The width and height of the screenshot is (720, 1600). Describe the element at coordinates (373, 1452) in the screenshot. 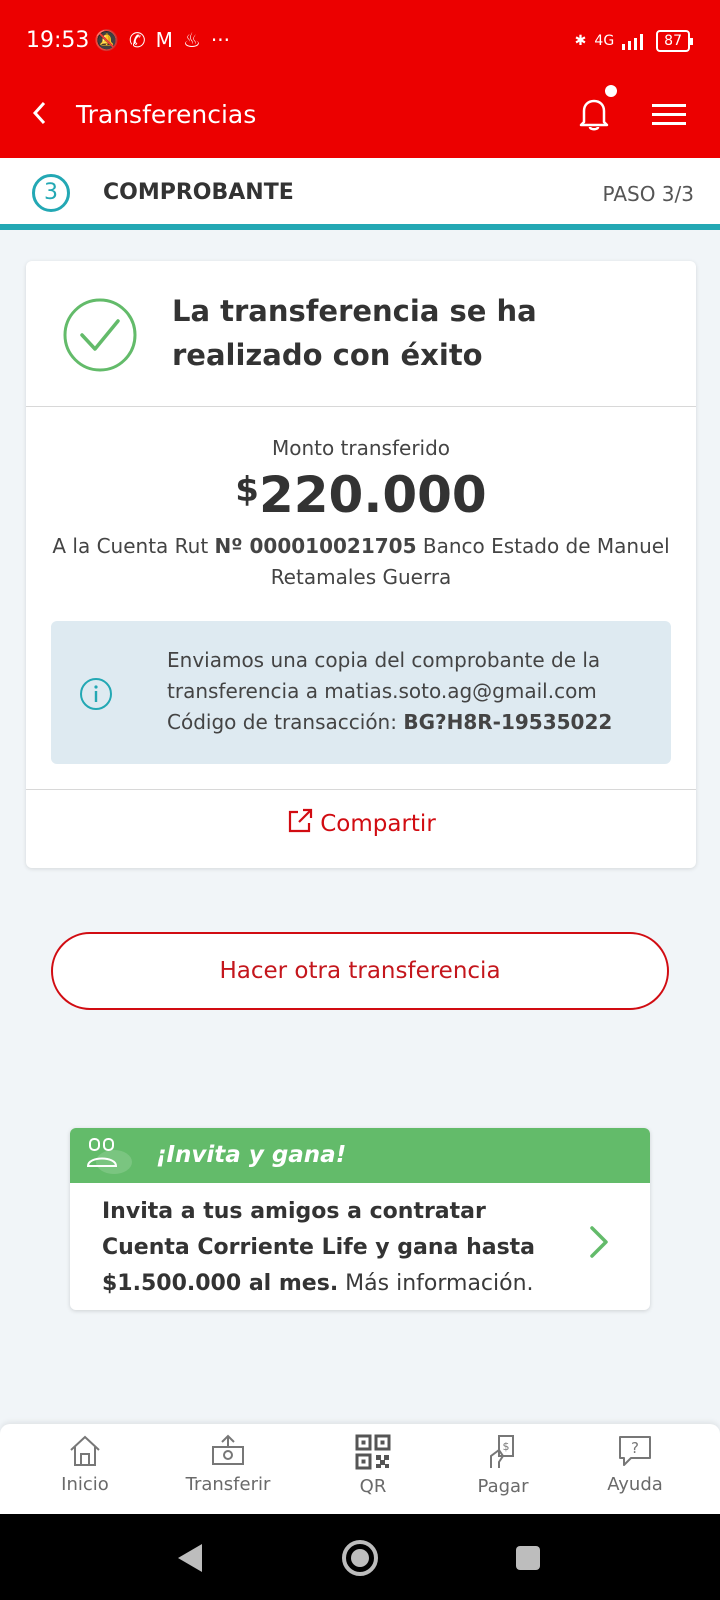

I see `qr-icon` at that location.